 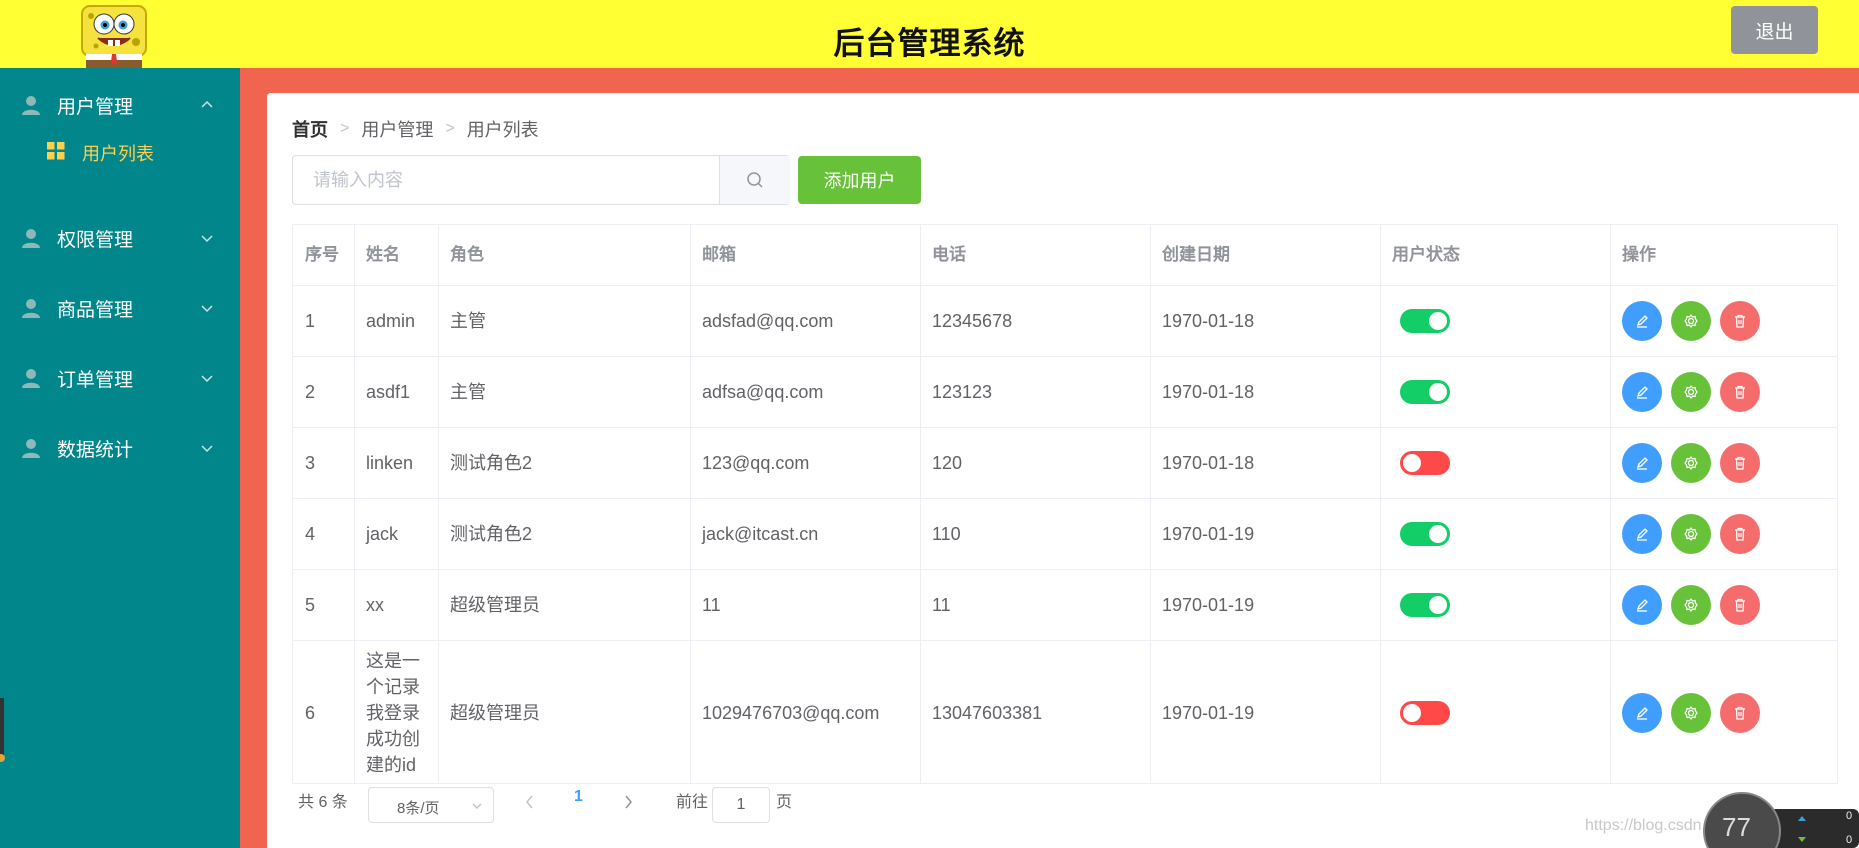 I want to click on page-size-value: 8条/页, so click(x=418, y=808).